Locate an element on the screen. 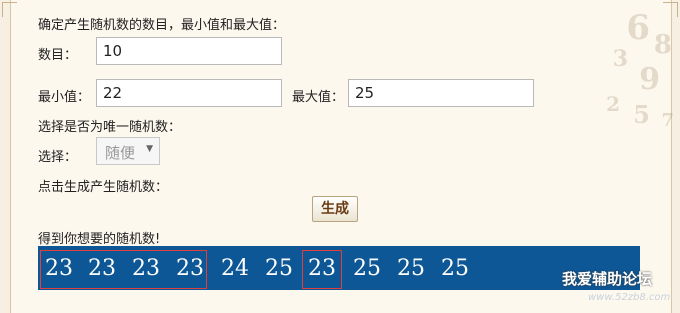 Image resolution: width=680 pixels, height=313 pixels. intro-text: 确定产生随机数的数目，最小值和最大值： is located at coordinates (162, 25).